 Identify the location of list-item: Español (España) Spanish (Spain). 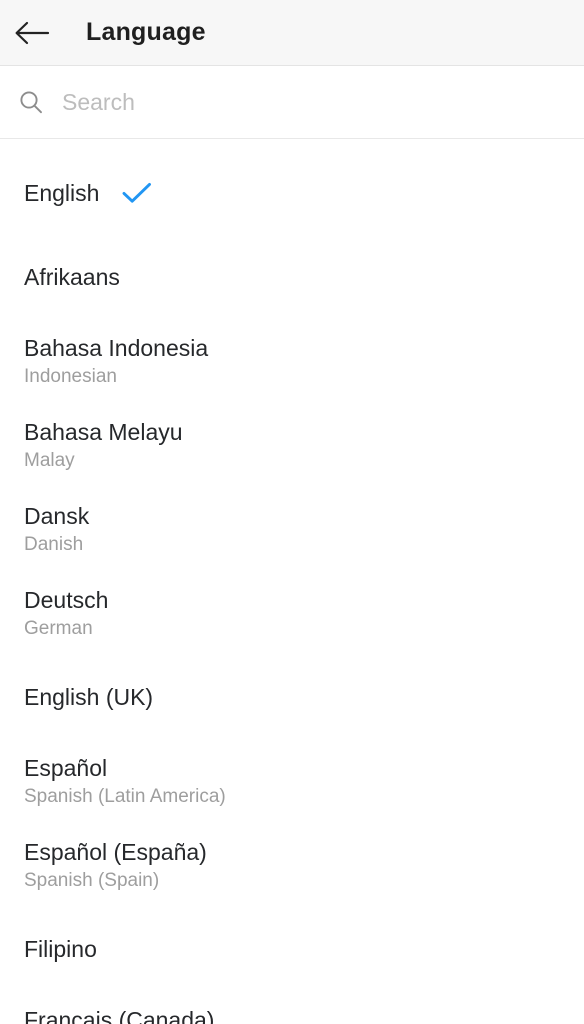
(292, 865).